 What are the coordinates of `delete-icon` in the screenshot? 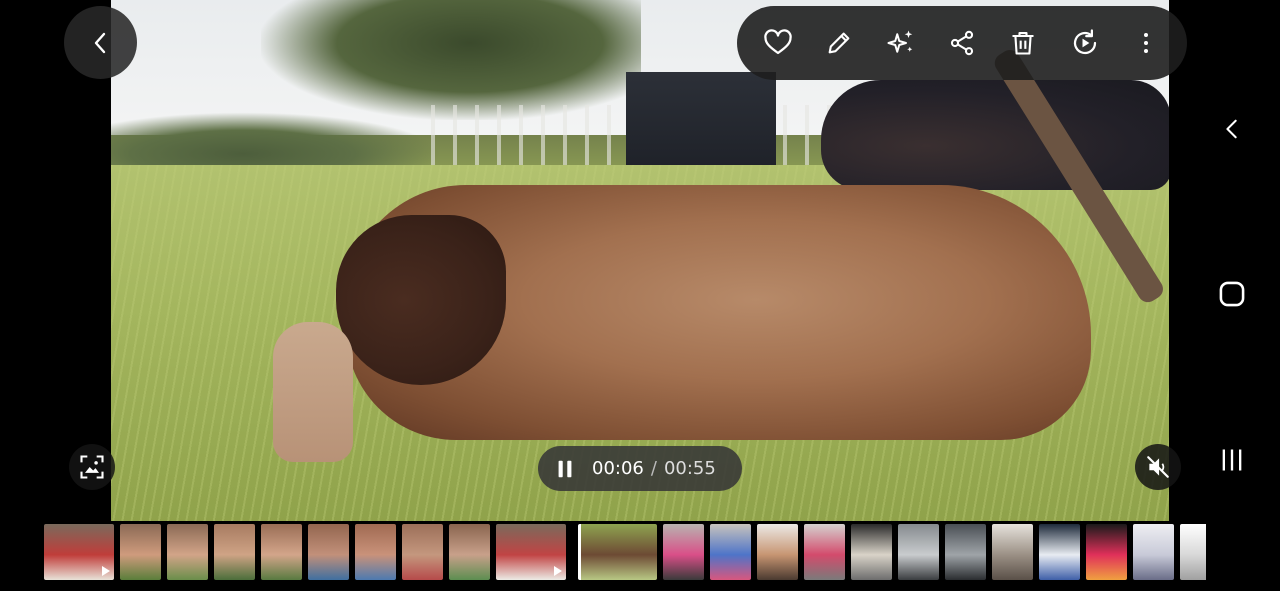 It's located at (1023, 43).